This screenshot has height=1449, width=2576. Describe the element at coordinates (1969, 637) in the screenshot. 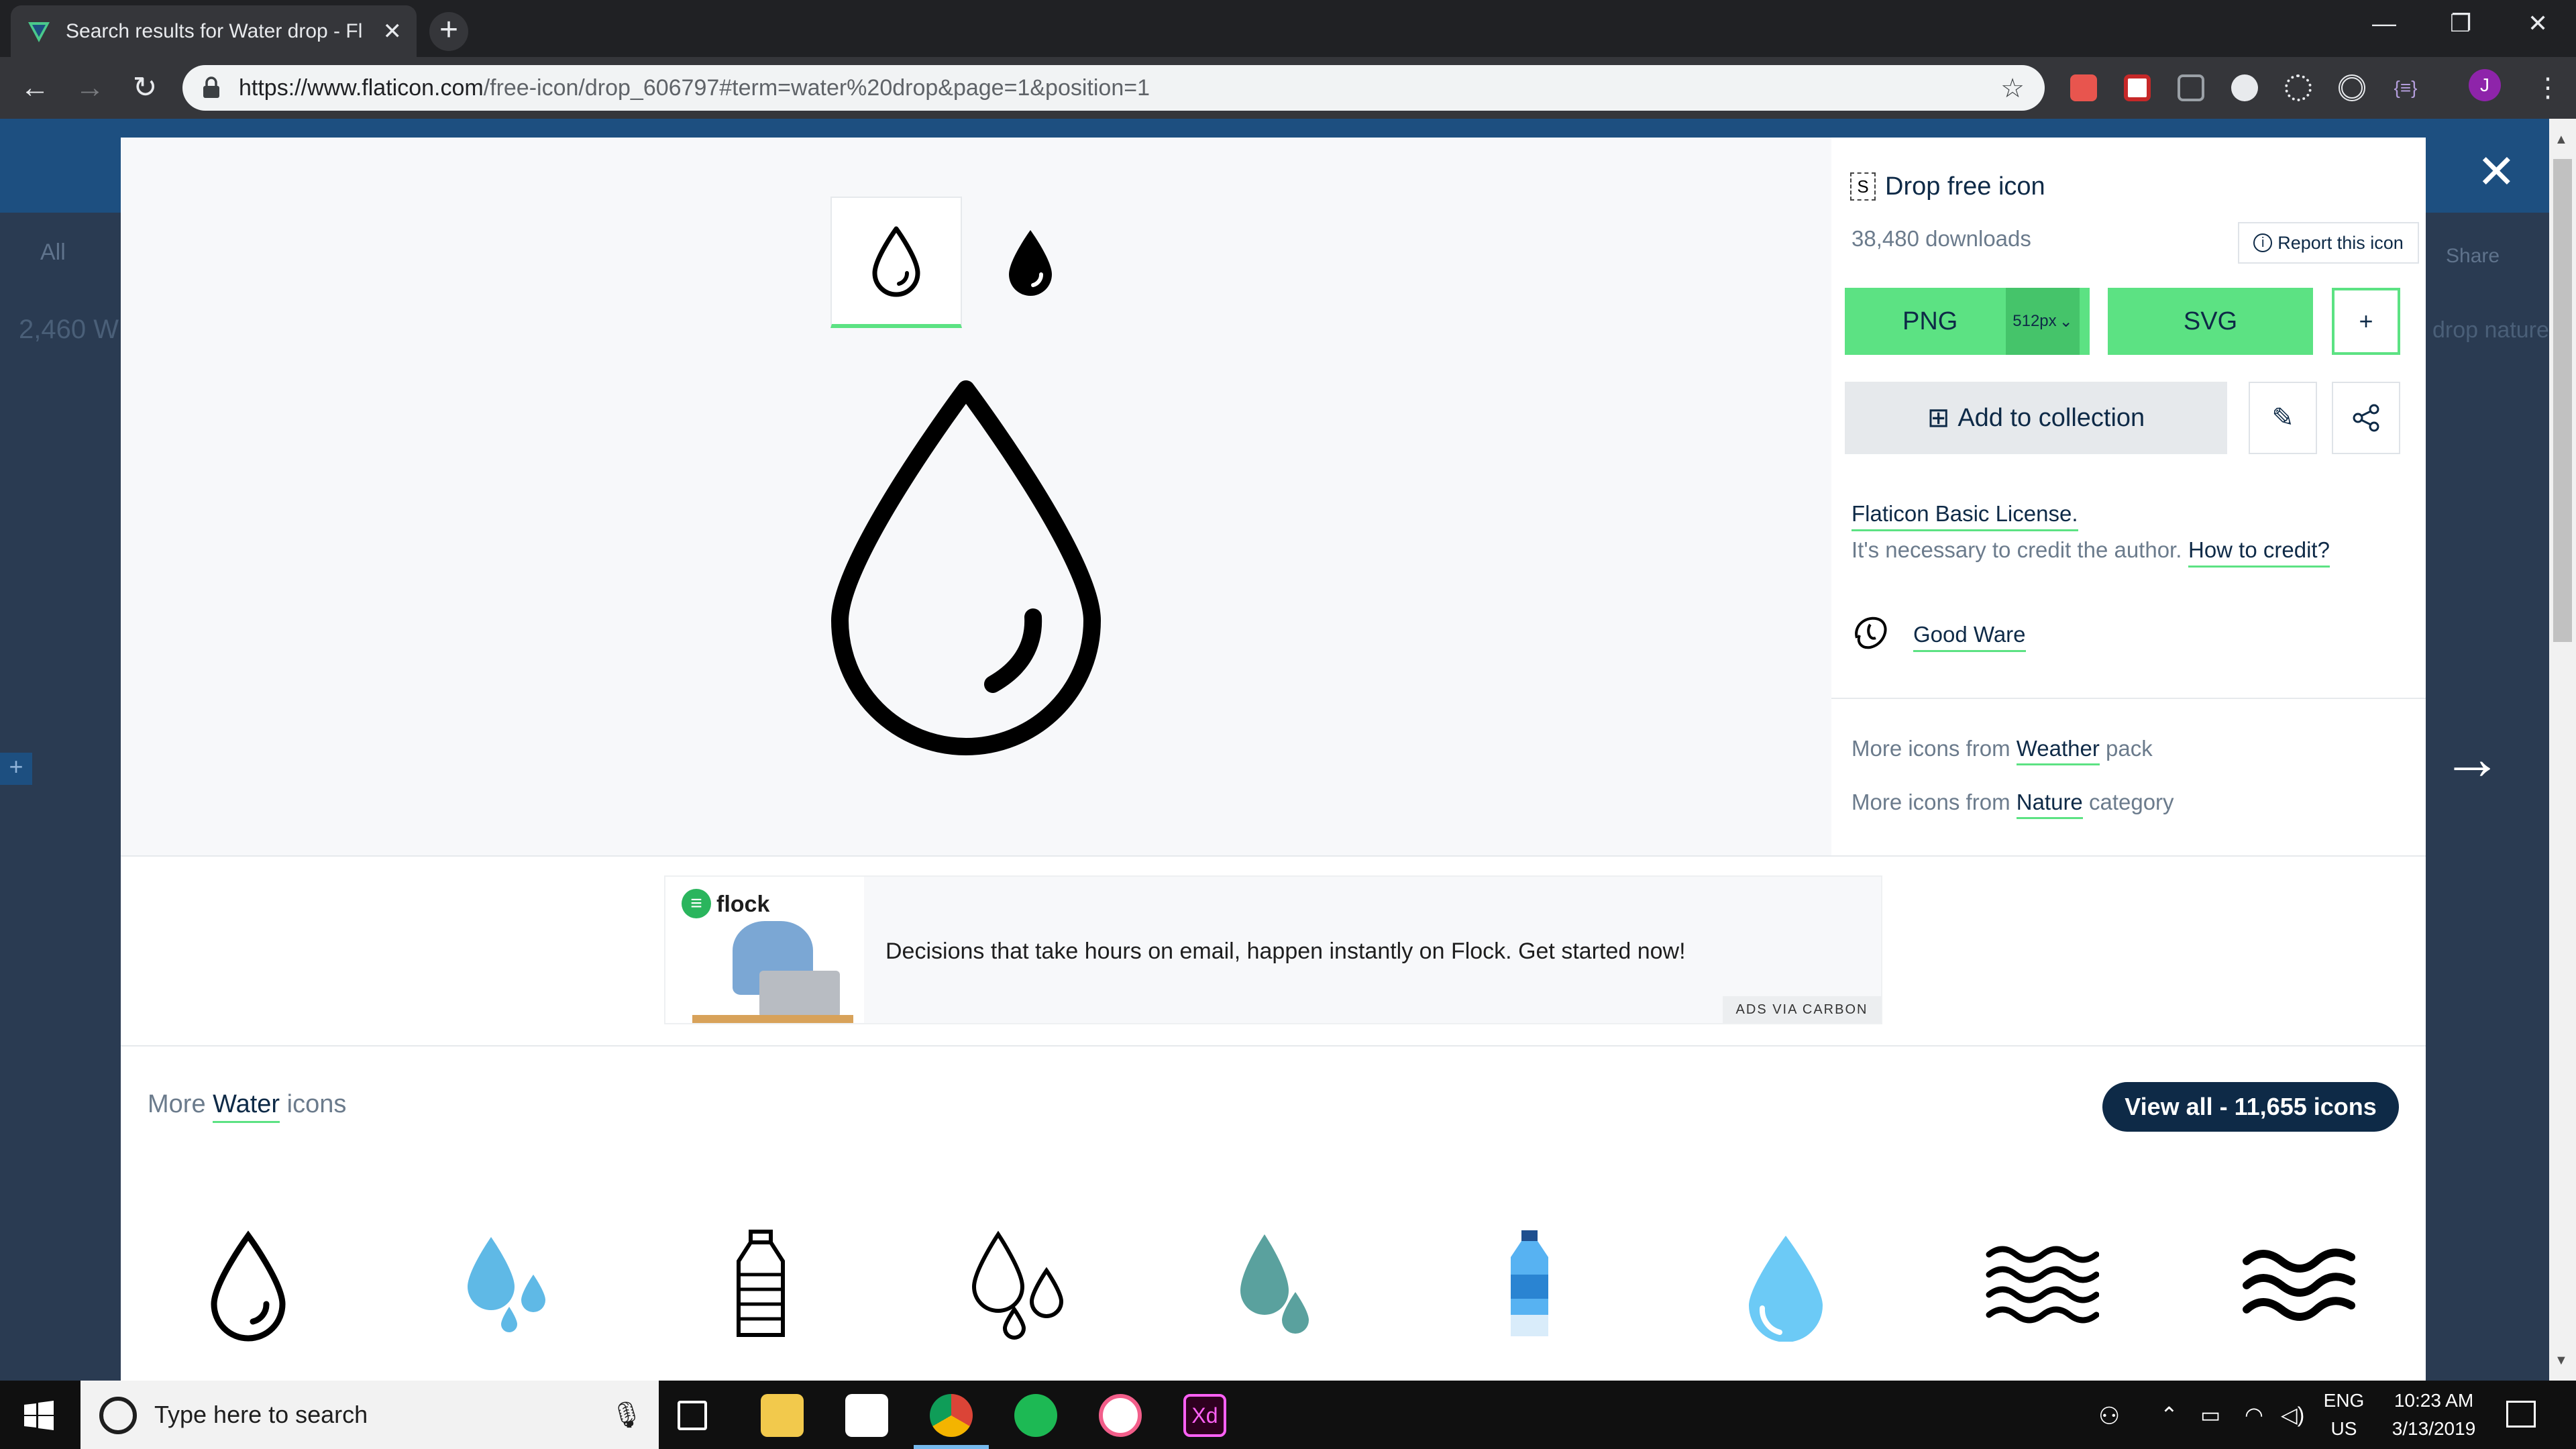

I see `author-link: Good Ware` at that location.